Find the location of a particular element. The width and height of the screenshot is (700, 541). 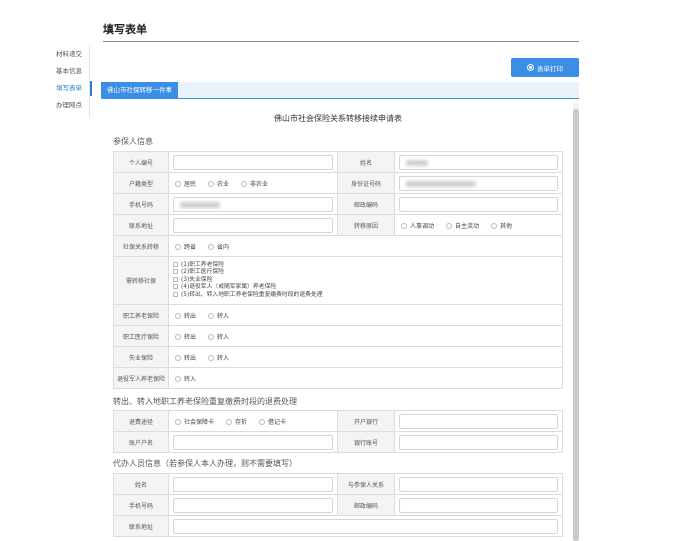

radio-label: 存折 is located at coordinates (241, 422).